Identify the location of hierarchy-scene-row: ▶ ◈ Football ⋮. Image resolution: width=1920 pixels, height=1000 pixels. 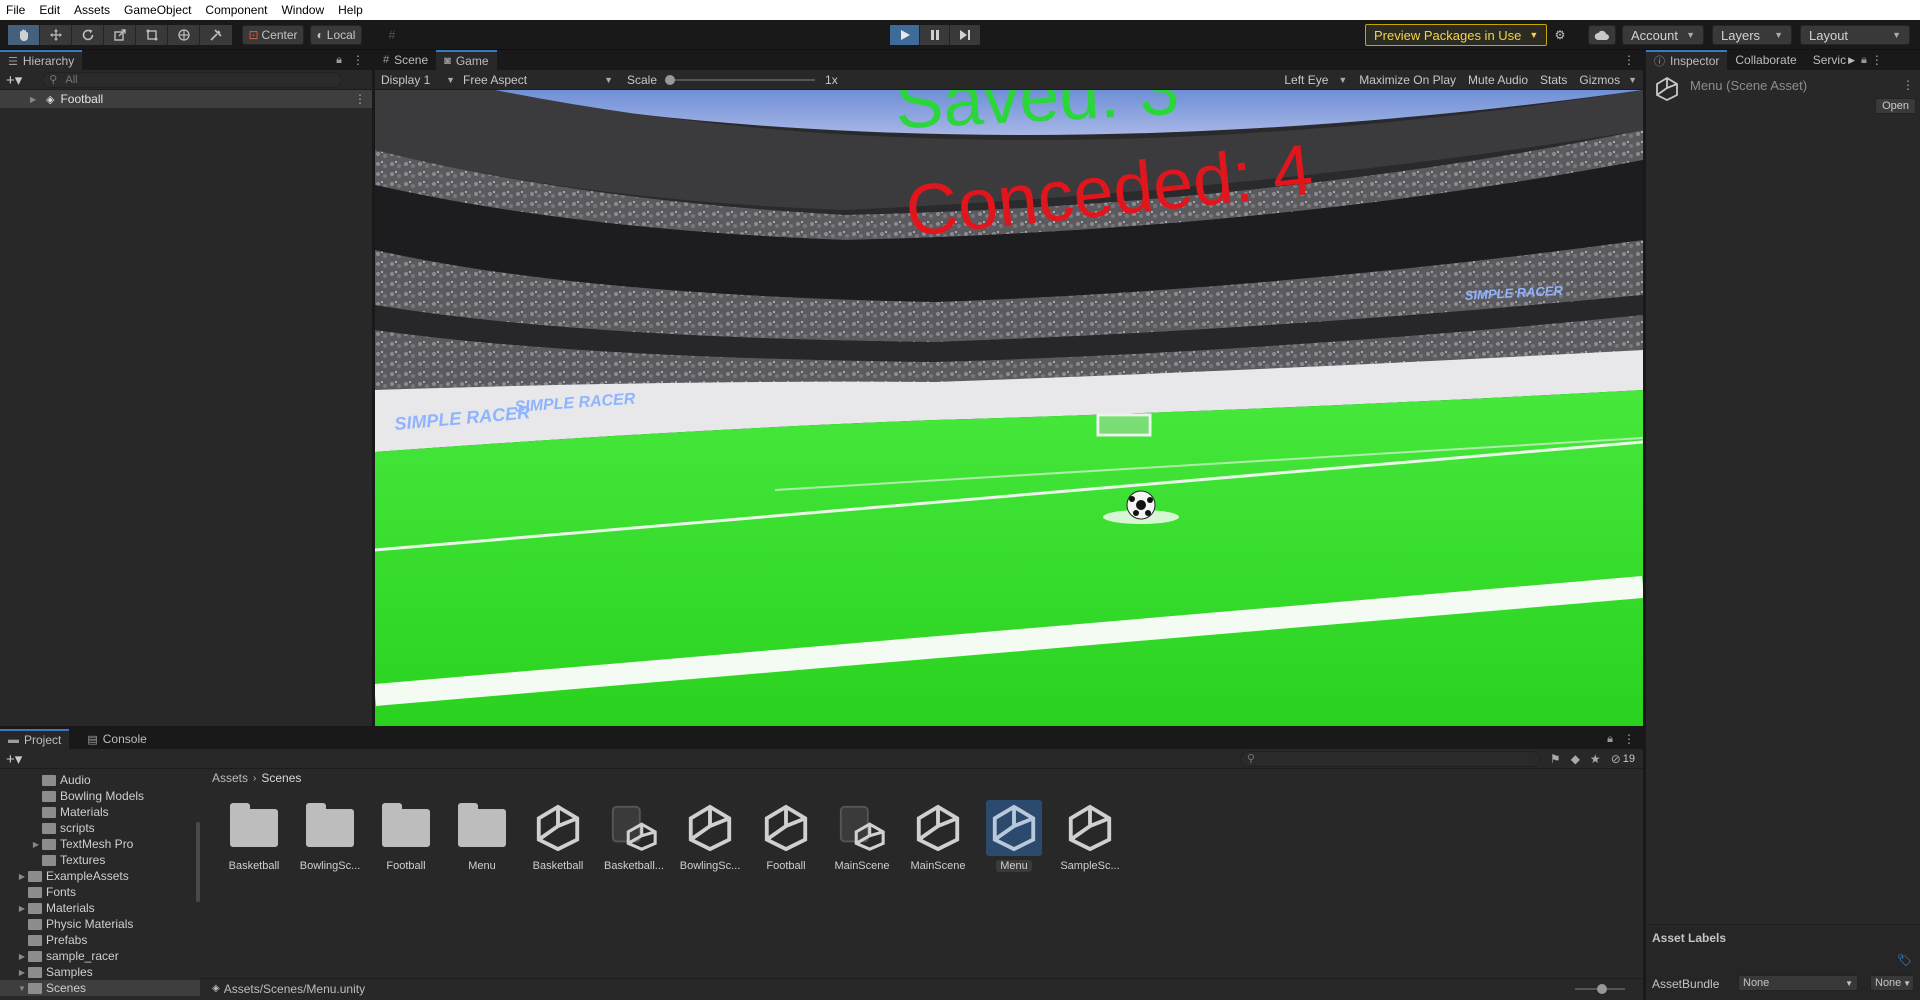
(186, 99).